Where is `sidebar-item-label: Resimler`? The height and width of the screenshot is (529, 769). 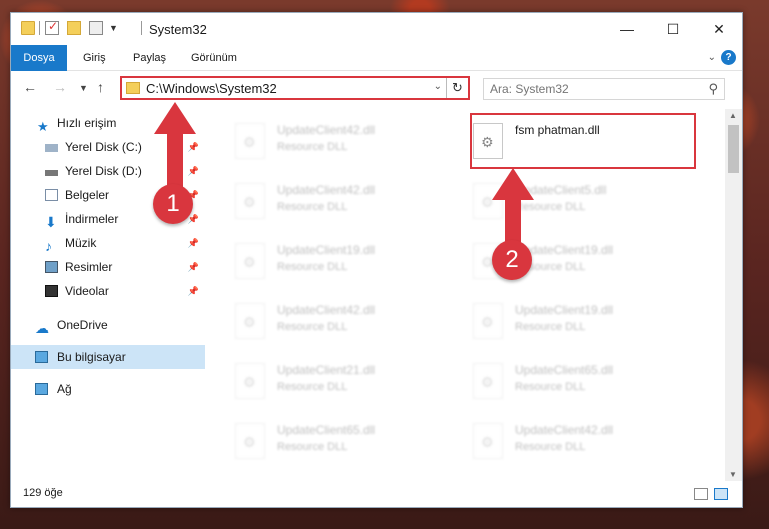 sidebar-item-label: Resimler is located at coordinates (89, 267).